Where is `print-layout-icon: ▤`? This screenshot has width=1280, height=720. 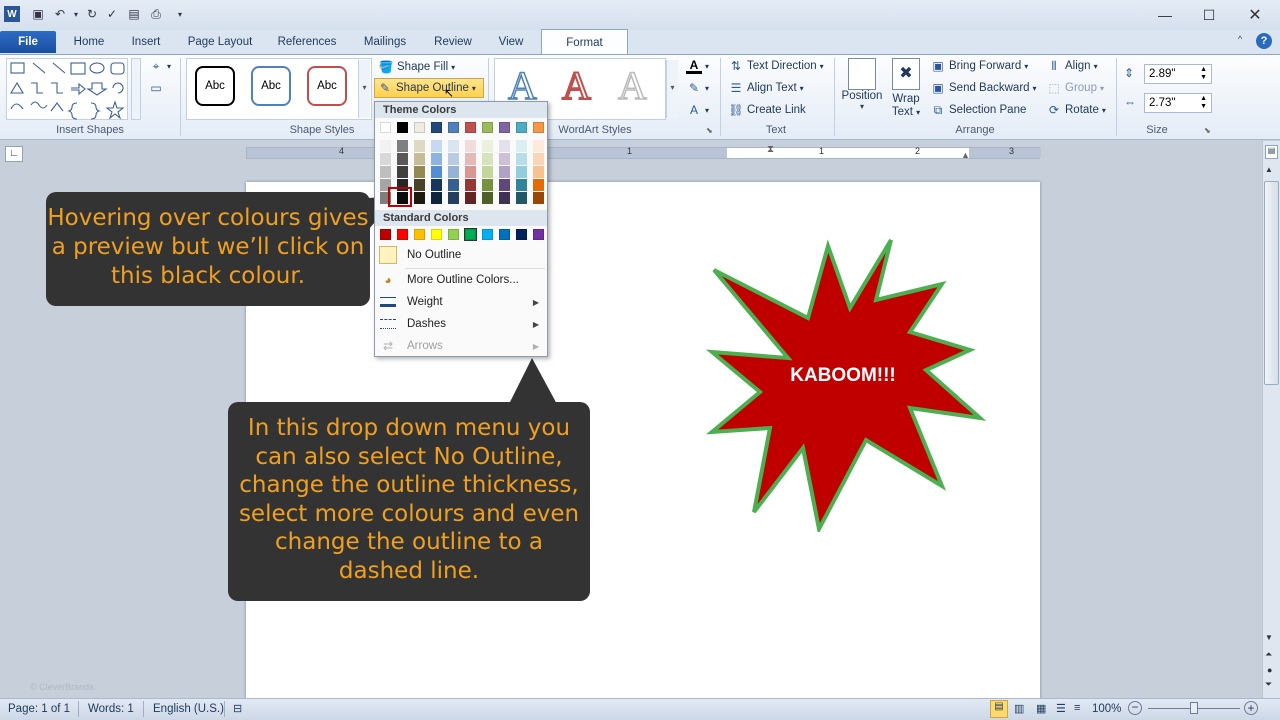 print-layout-icon: ▤ is located at coordinates (999, 709).